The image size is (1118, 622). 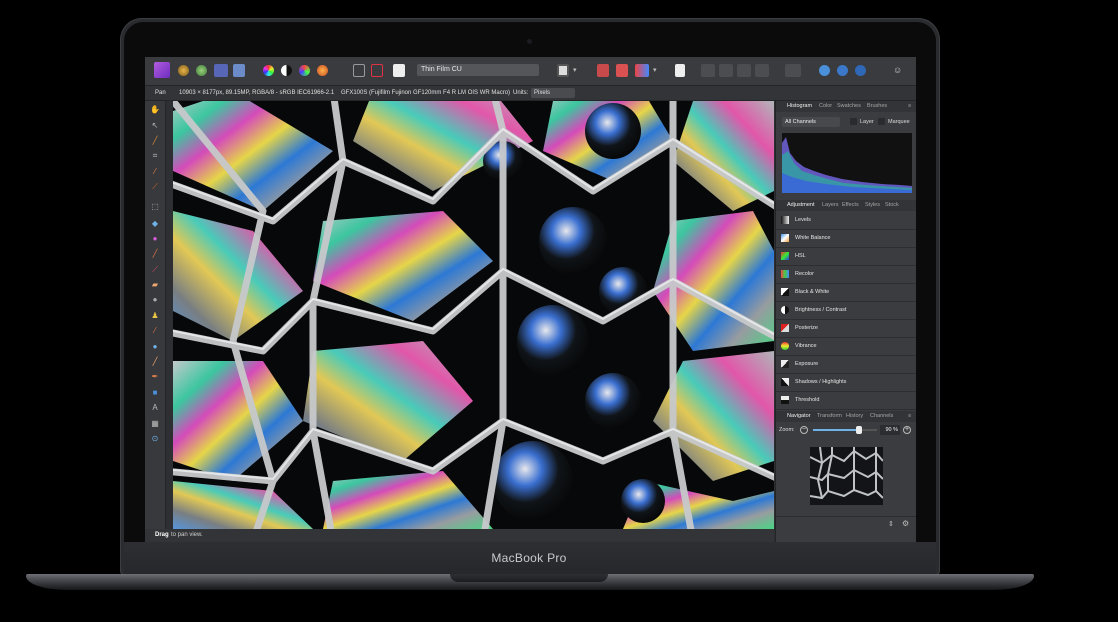 I want to click on layer-label: Layer, so click(x=867, y=122).